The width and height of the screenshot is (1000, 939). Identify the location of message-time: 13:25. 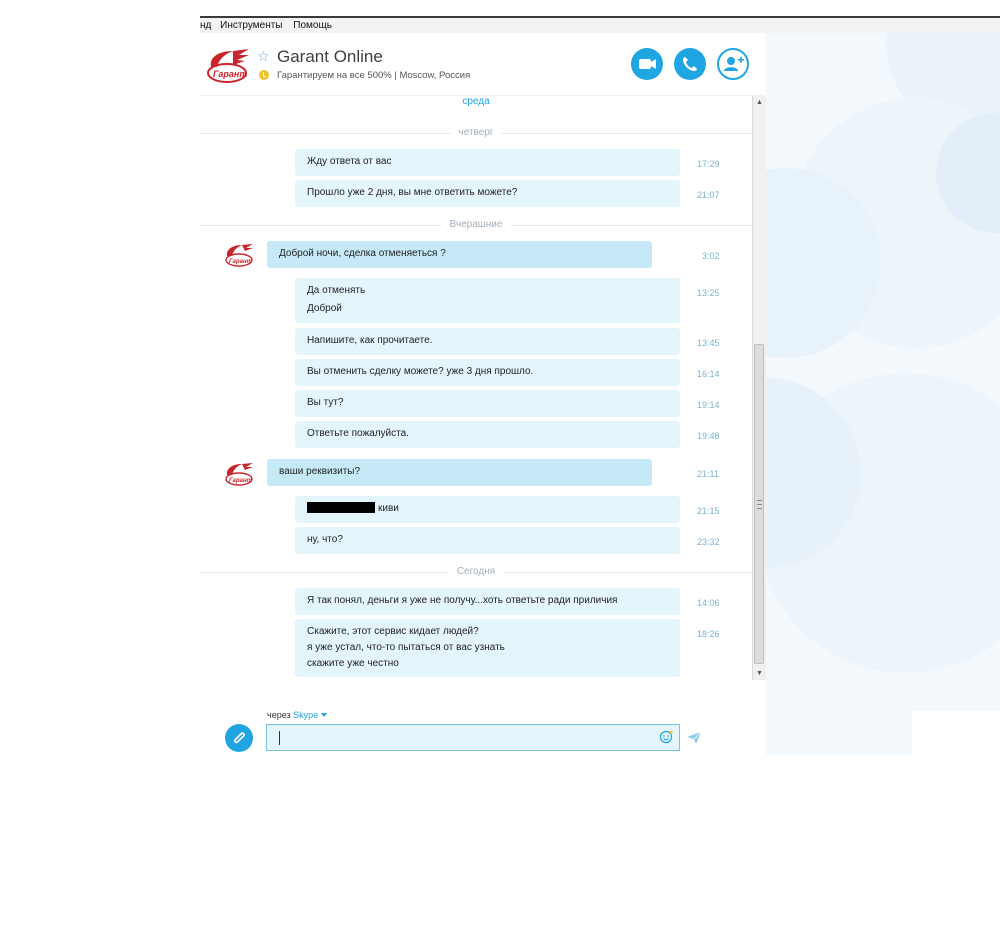
(708, 293).